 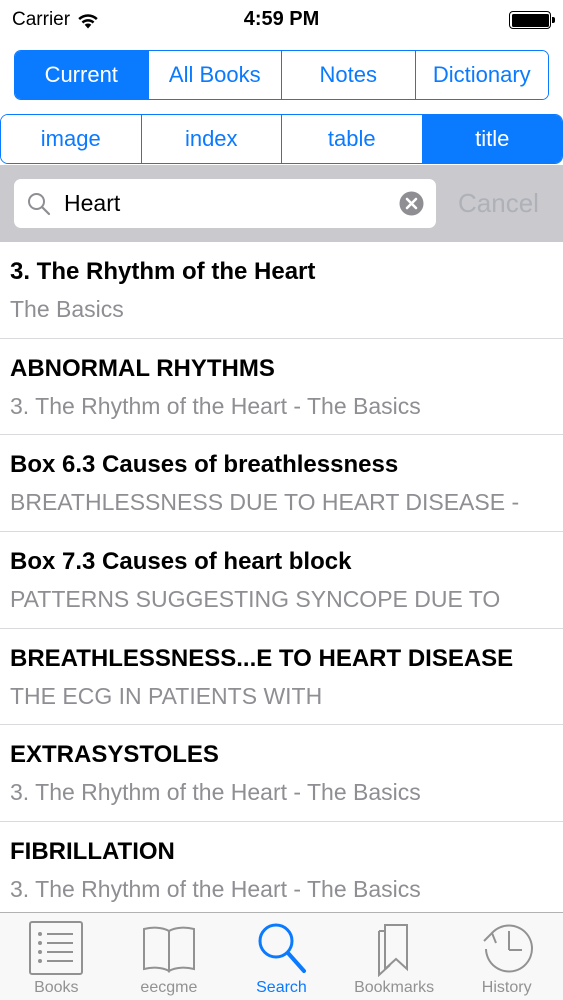 I want to click on filter-segmented-control: image index table title, so click(x=281, y=139).